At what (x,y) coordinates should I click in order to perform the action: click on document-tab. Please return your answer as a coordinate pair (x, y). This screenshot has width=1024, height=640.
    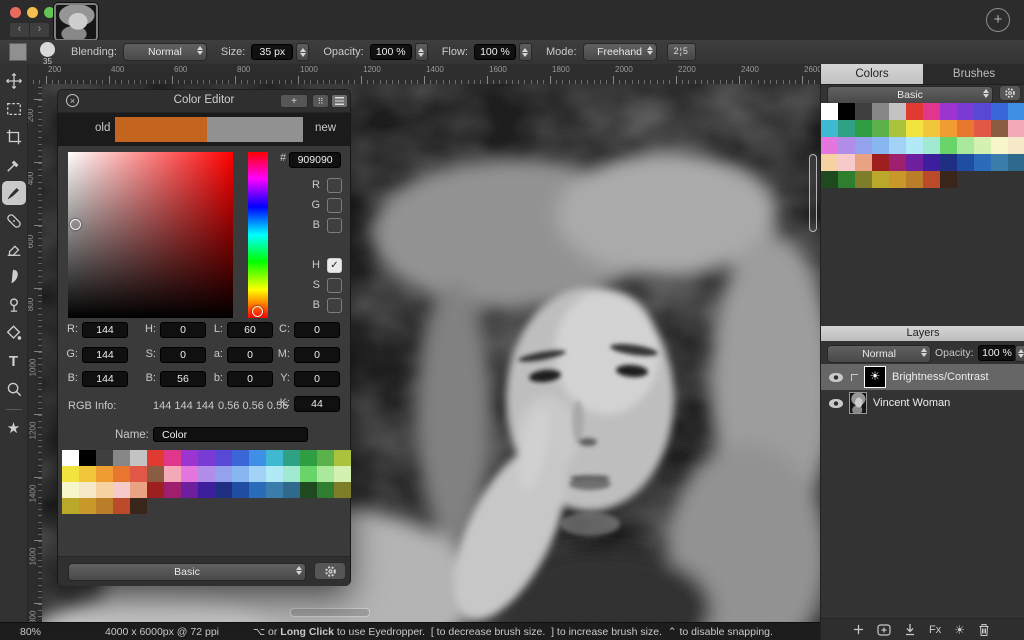
    Looking at the image, I should click on (76, 22).